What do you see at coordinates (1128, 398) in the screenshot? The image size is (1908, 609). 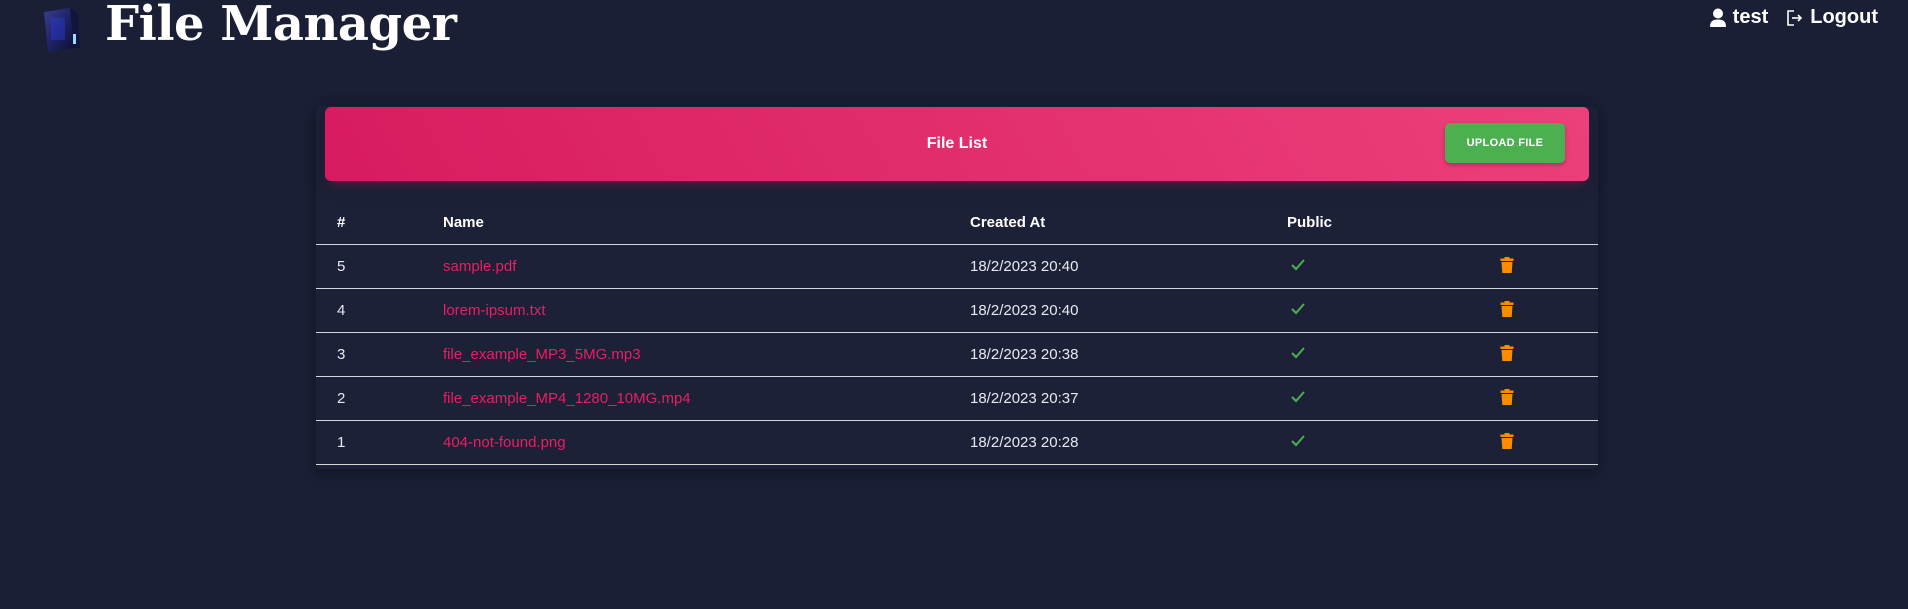 I see `created-at-cell: 18/2/2023 20:37` at bounding box center [1128, 398].